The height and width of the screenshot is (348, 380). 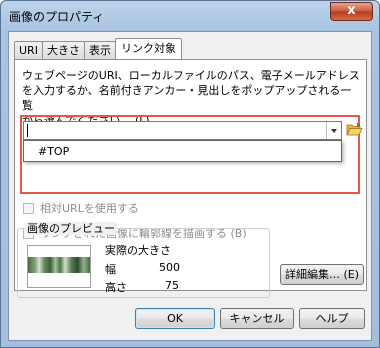 What do you see at coordinates (57, 17) in the screenshot?
I see `window-title: 画像のプロパティ` at bounding box center [57, 17].